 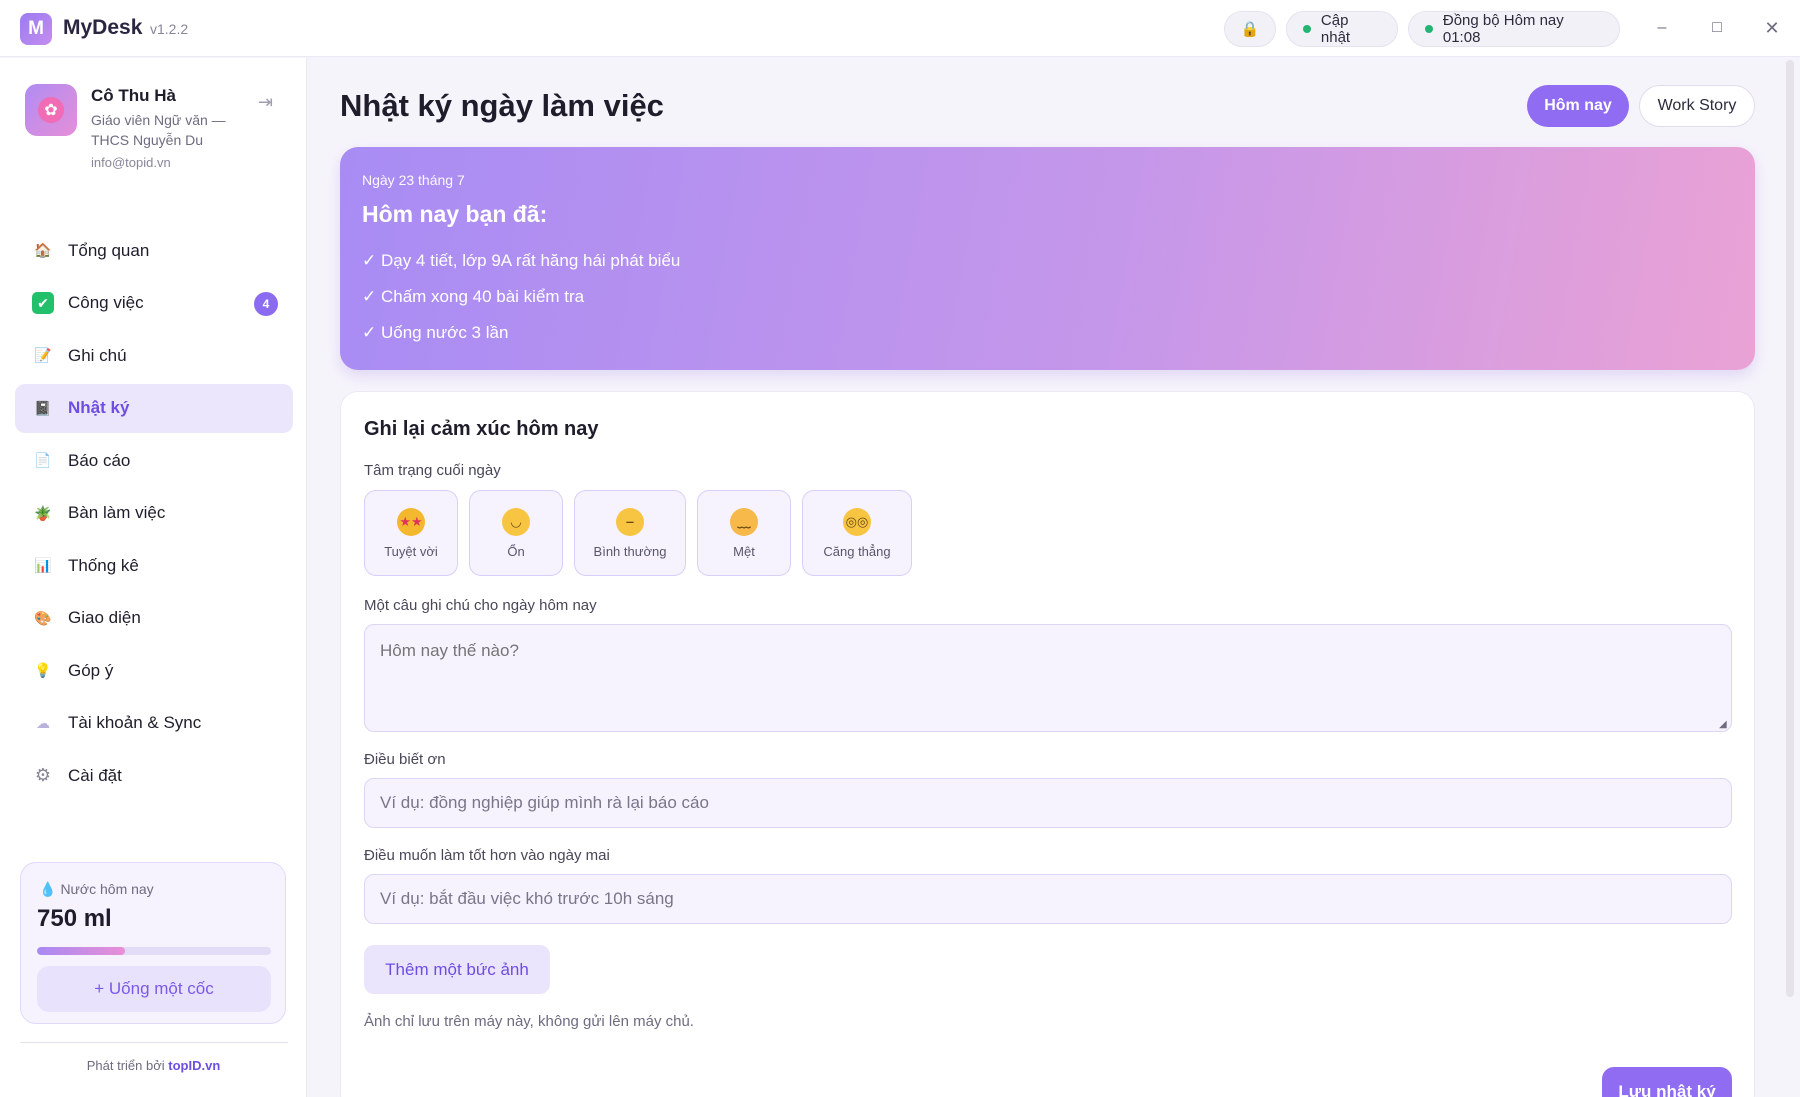 I want to click on update-status-dot, so click(x=1307, y=29).